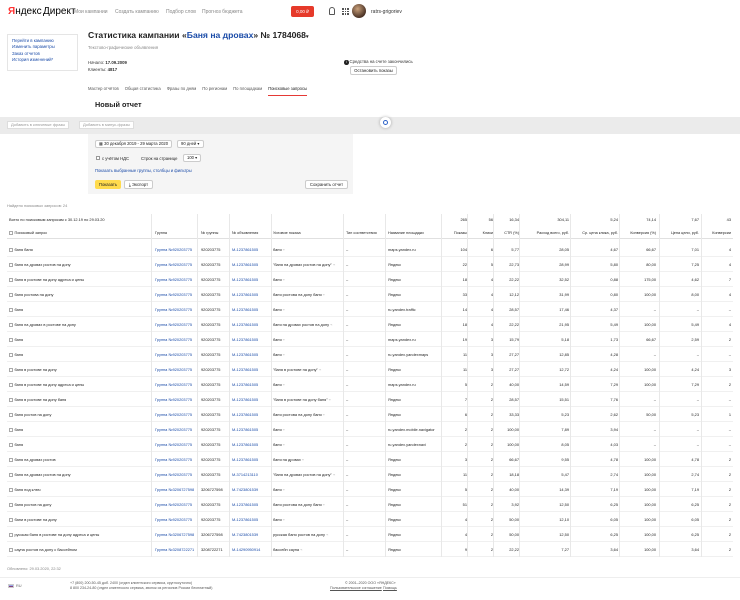  What do you see at coordinates (106, 125) in the screenshot?
I see `add-to-minus-phrases-button: Добавить в минус-фразы` at bounding box center [106, 125].